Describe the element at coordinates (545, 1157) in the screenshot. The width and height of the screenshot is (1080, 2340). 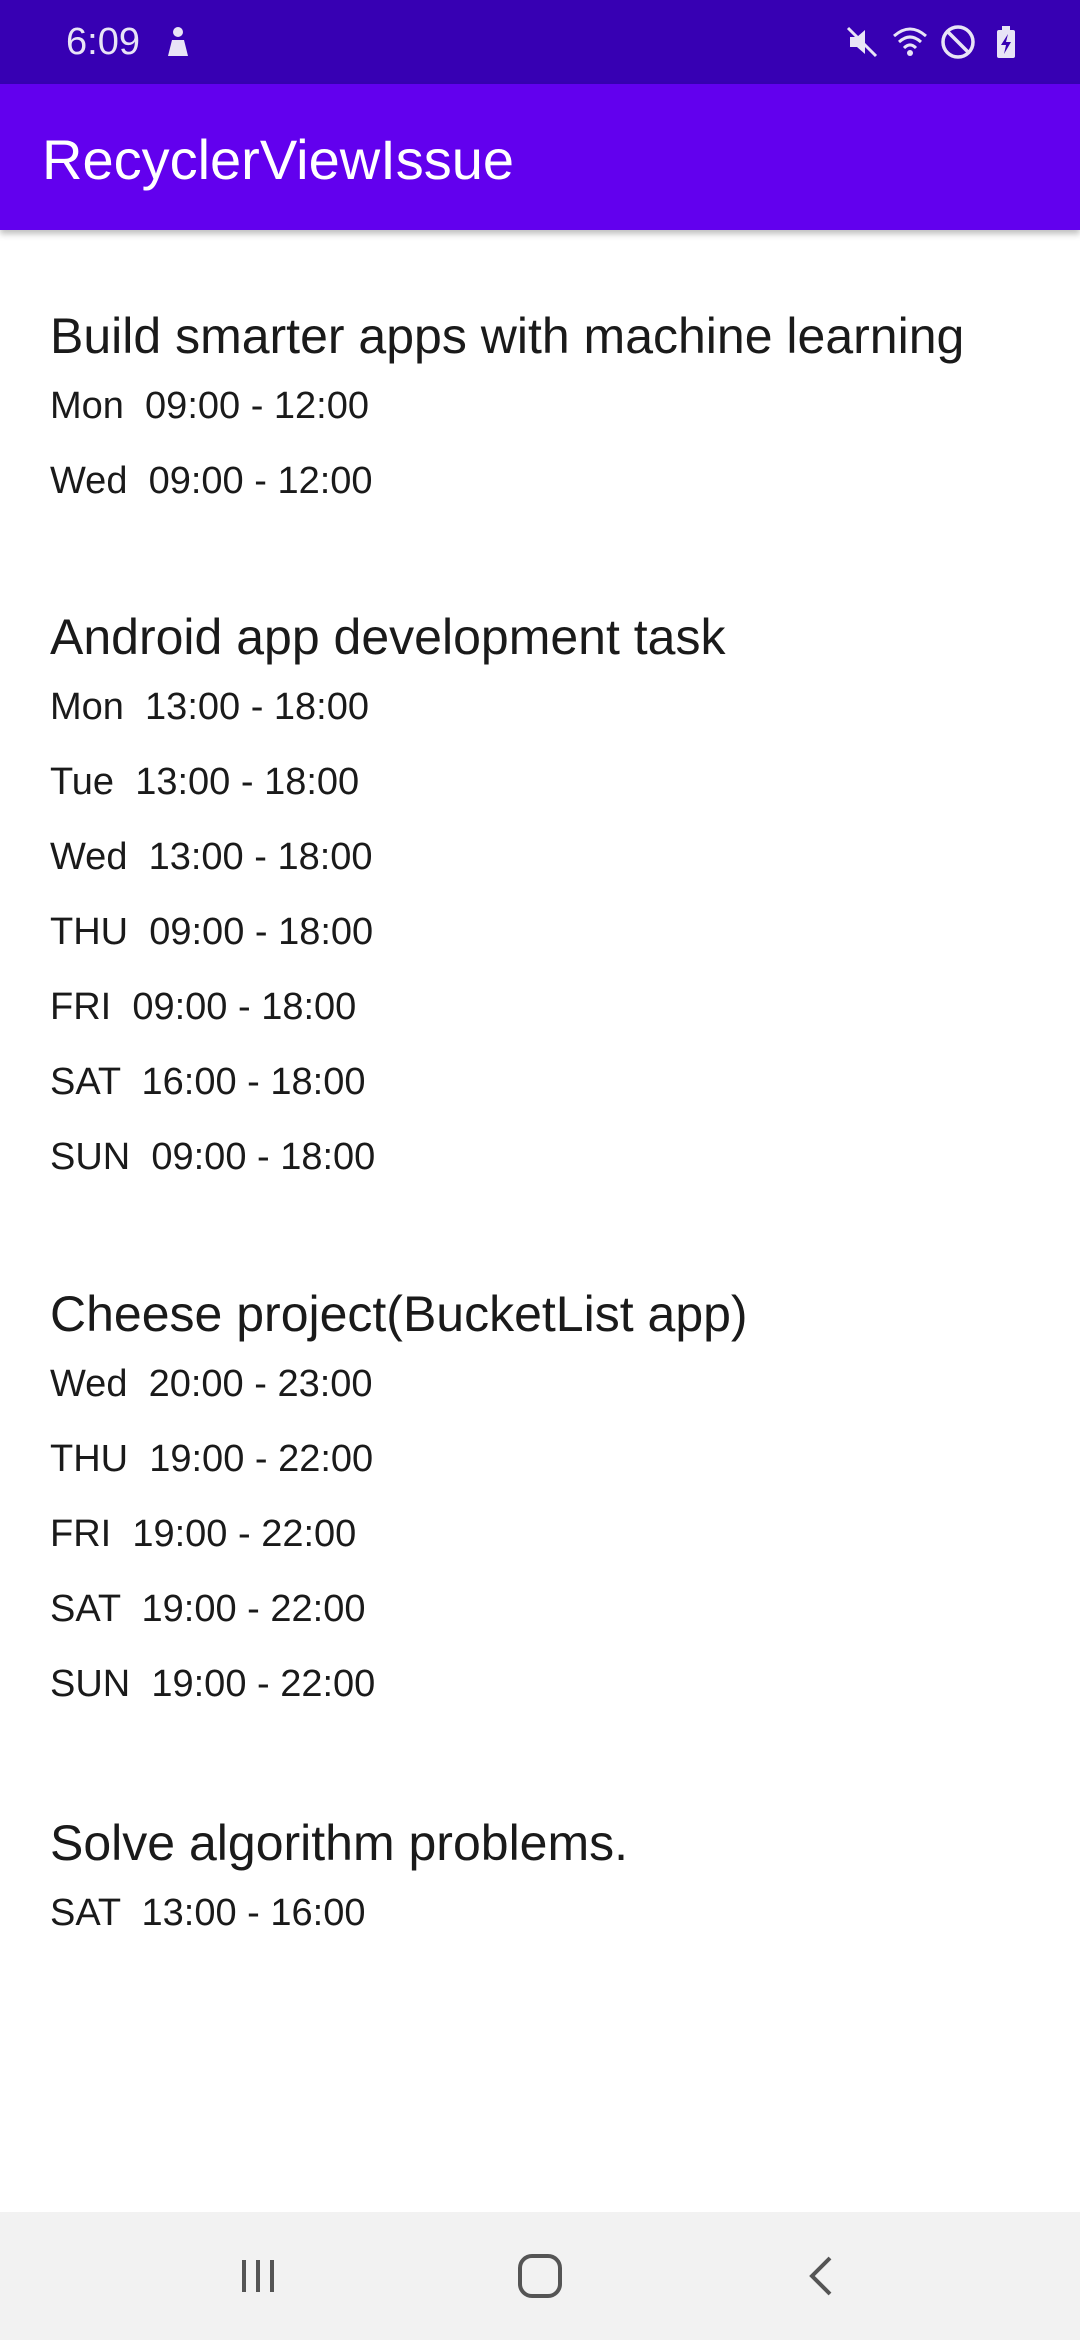
I see `schedule-entry: SUN 09:00 - 18:00` at that location.